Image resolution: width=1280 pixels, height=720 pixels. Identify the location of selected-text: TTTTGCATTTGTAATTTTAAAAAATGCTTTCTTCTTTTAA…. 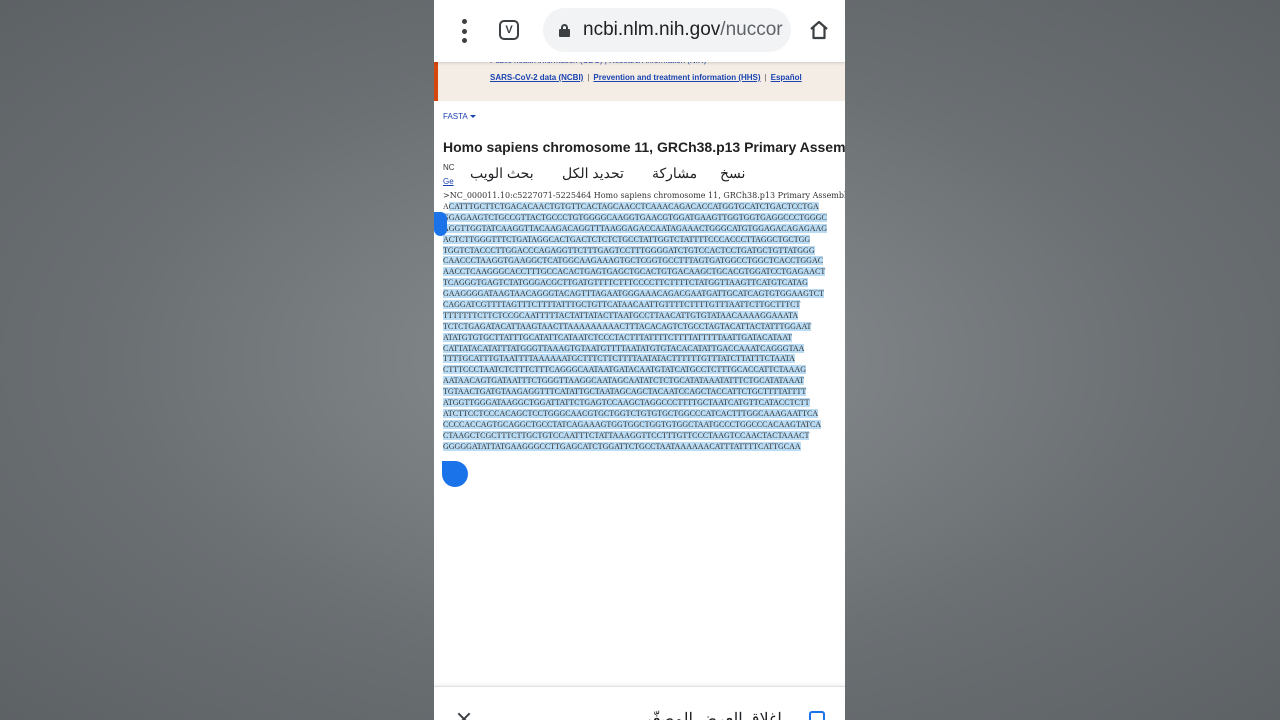
(619, 359).